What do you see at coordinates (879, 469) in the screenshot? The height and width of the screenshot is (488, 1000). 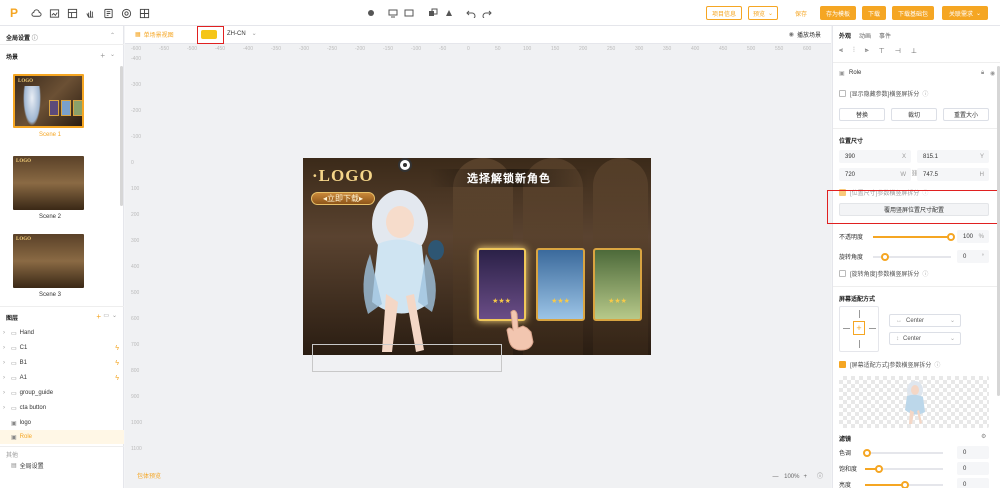 I see `saturation-knob` at bounding box center [879, 469].